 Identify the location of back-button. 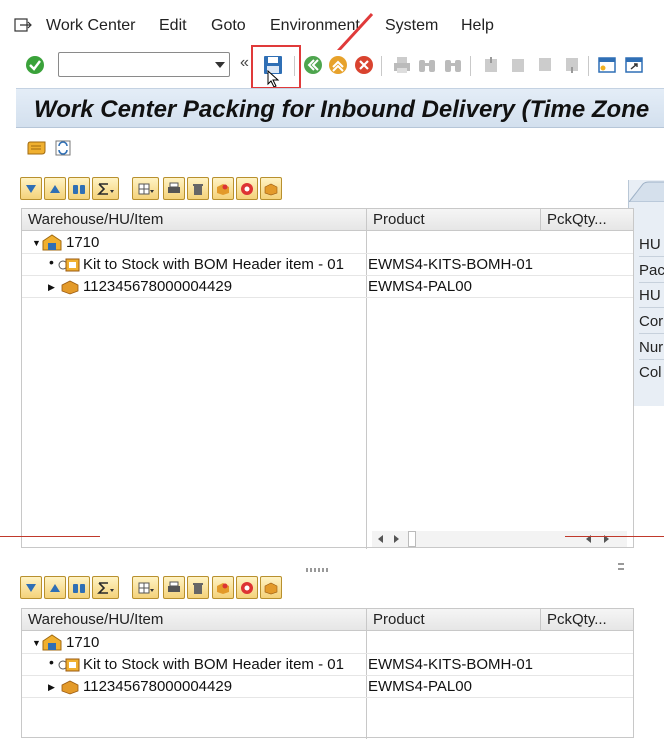
(313, 65).